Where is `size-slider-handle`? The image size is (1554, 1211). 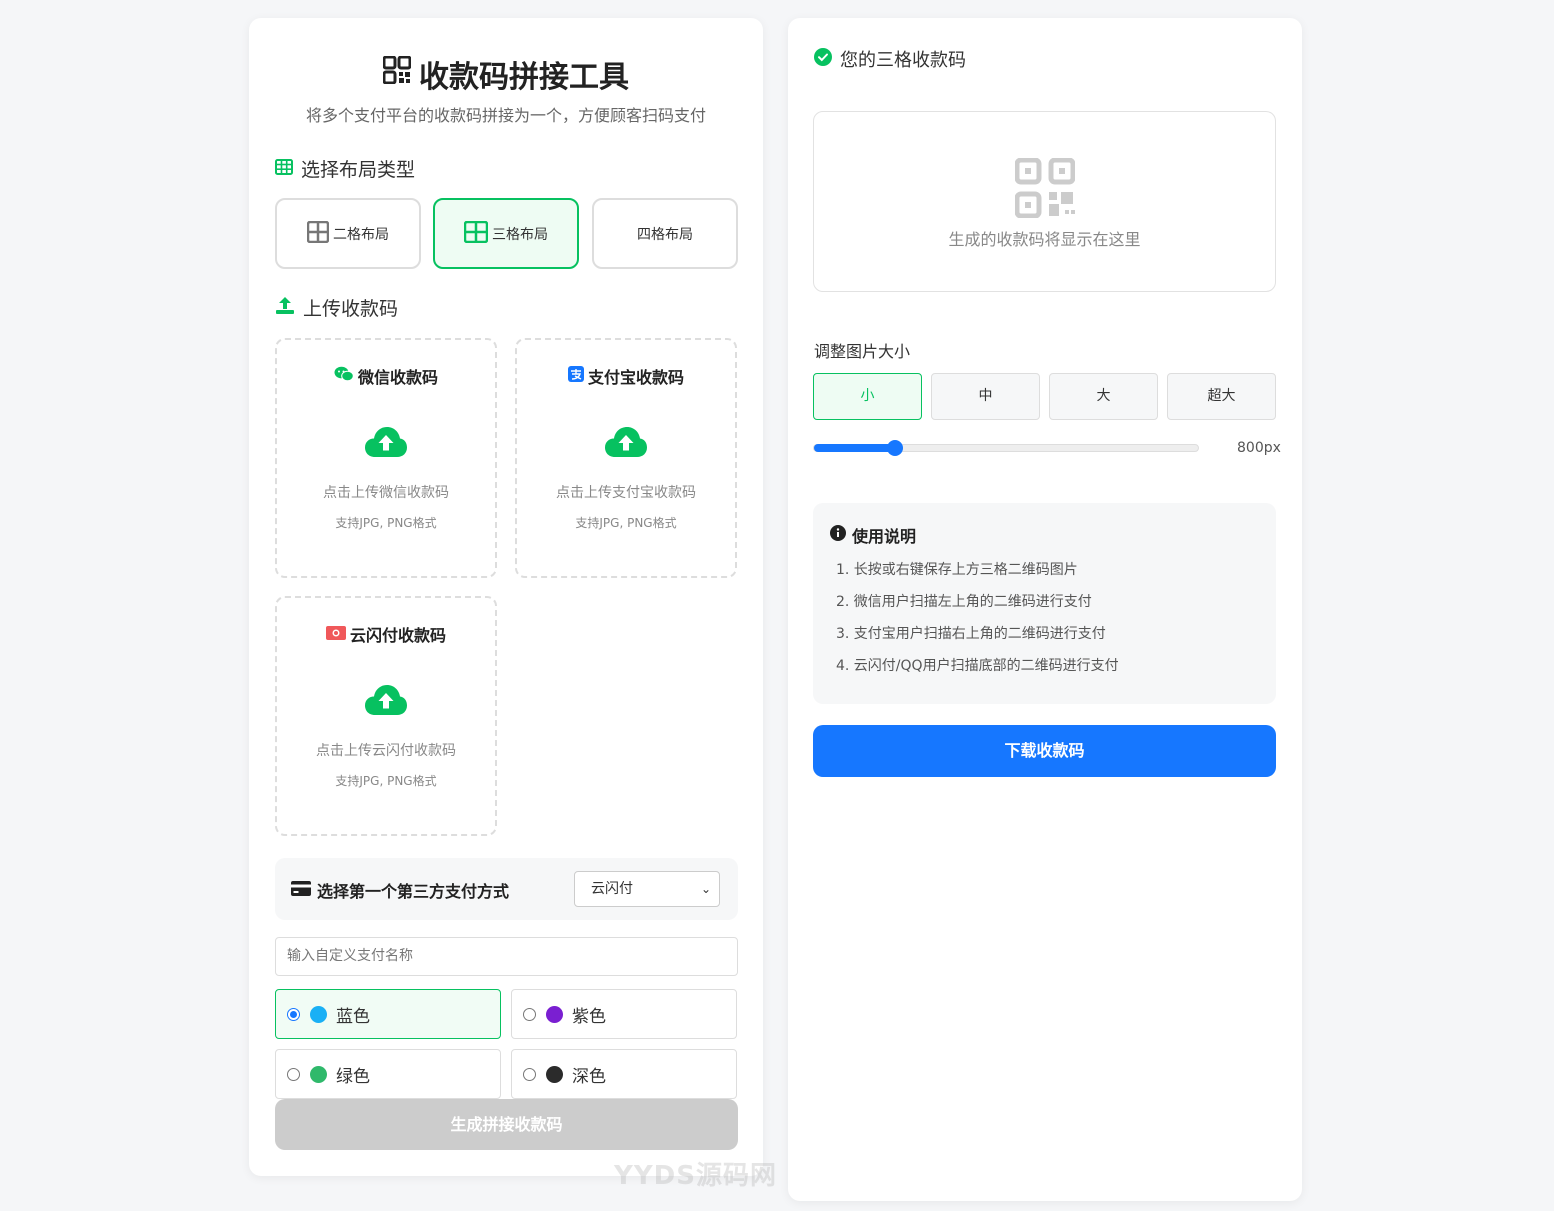 size-slider-handle is located at coordinates (894, 448).